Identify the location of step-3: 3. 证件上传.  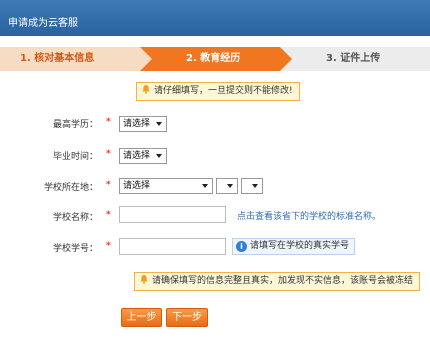
(355, 59).